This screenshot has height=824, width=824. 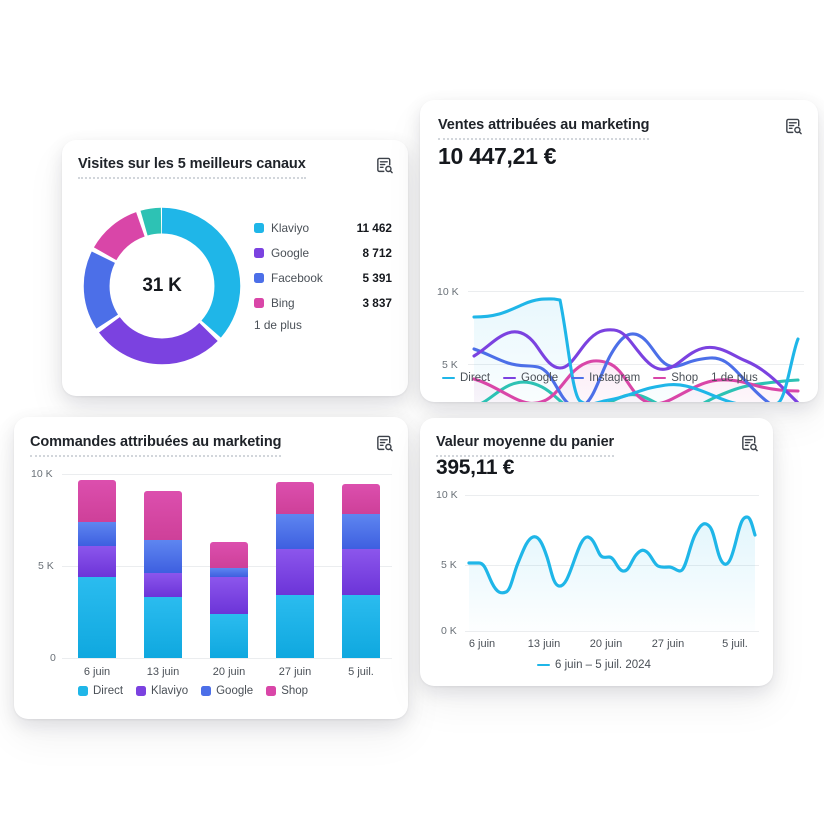 I want to click on page-title: Ventes attribuées au marketing, so click(x=543, y=128).